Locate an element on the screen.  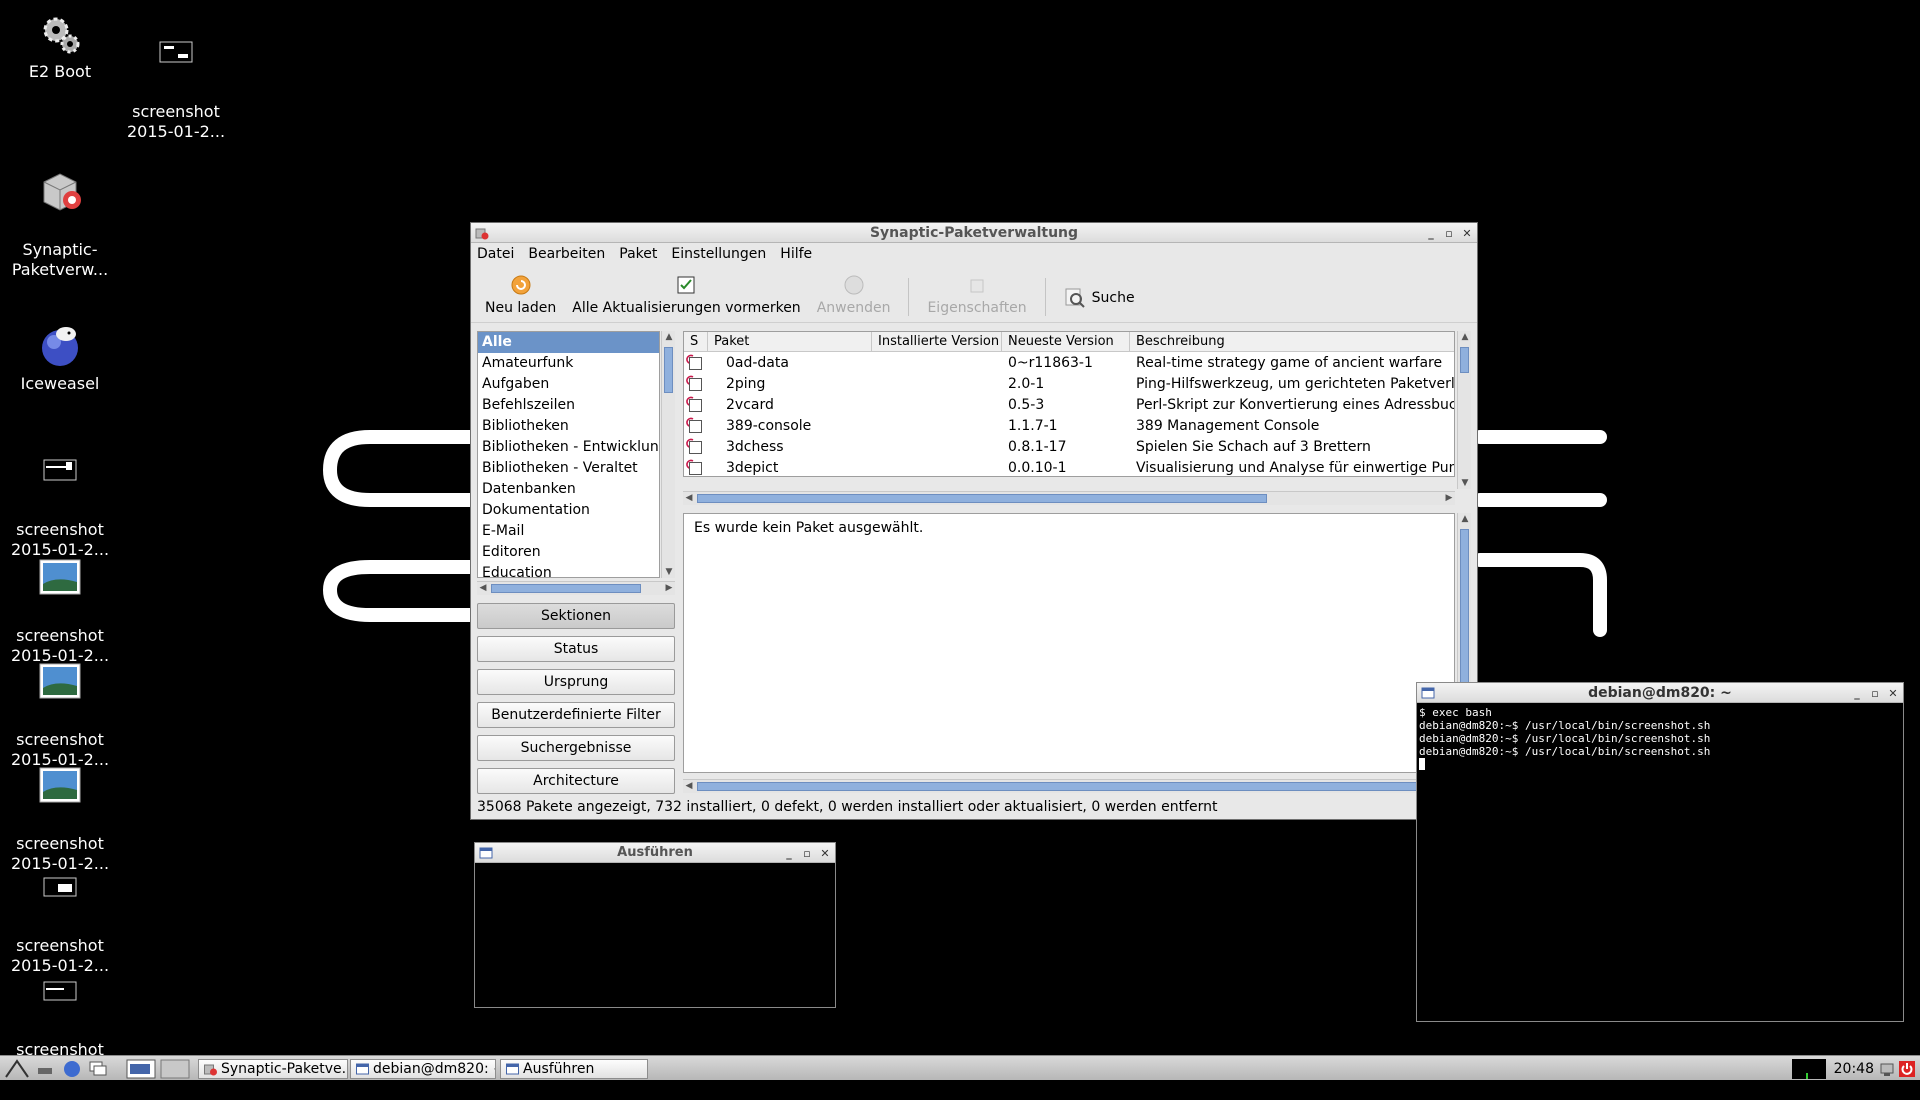
menu-bearbeiten: Bearbeiten is located at coordinates (566, 254).